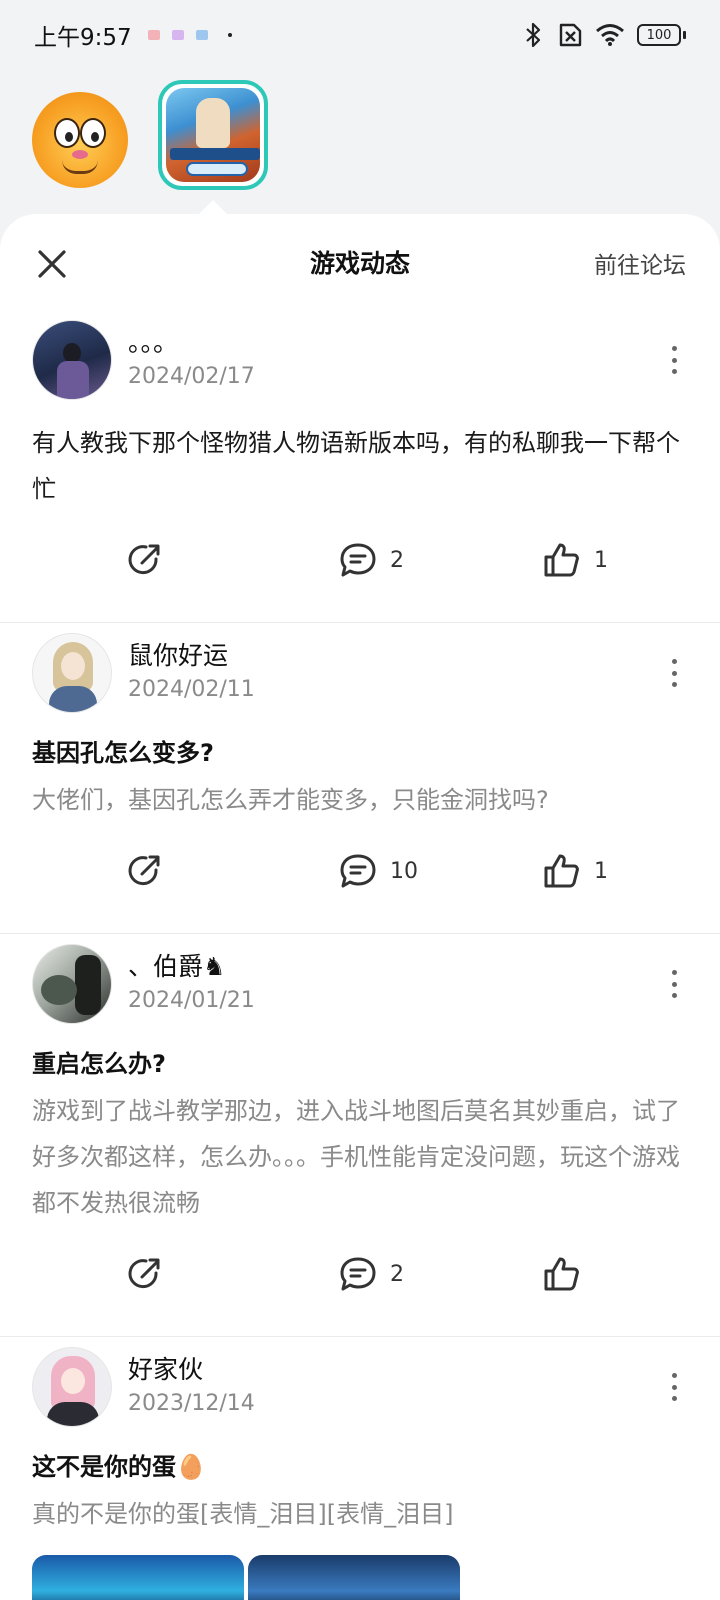 This screenshot has width=720, height=1600. I want to click on bluetooth-icon, so click(533, 35).